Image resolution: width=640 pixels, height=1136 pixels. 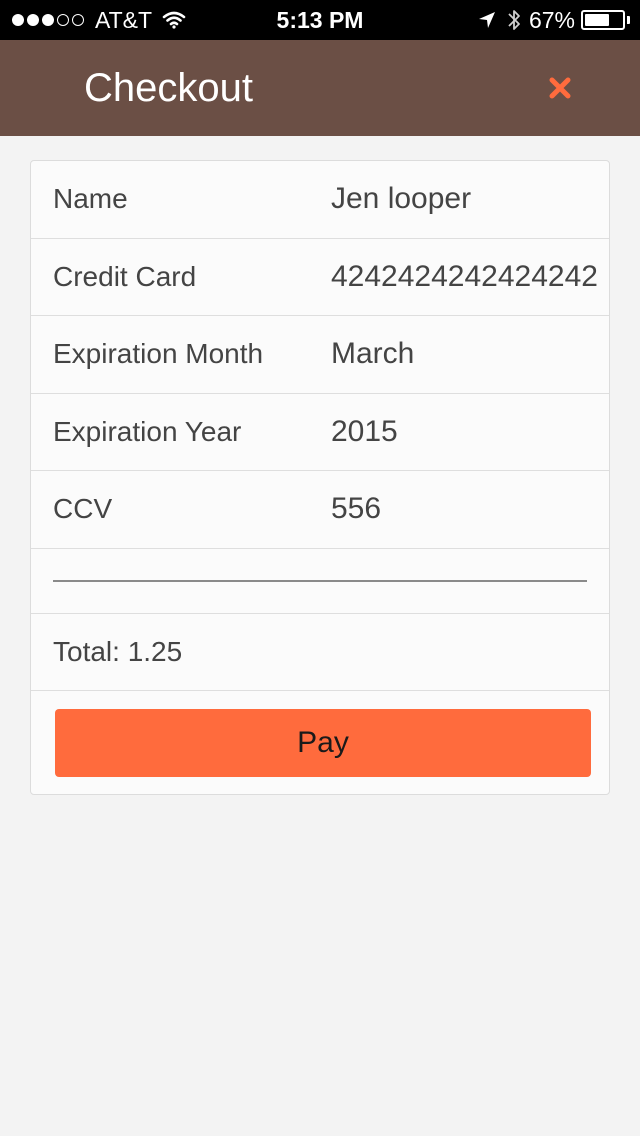 What do you see at coordinates (320, 510) in the screenshot?
I see `ccv-row: CCV` at bounding box center [320, 510].